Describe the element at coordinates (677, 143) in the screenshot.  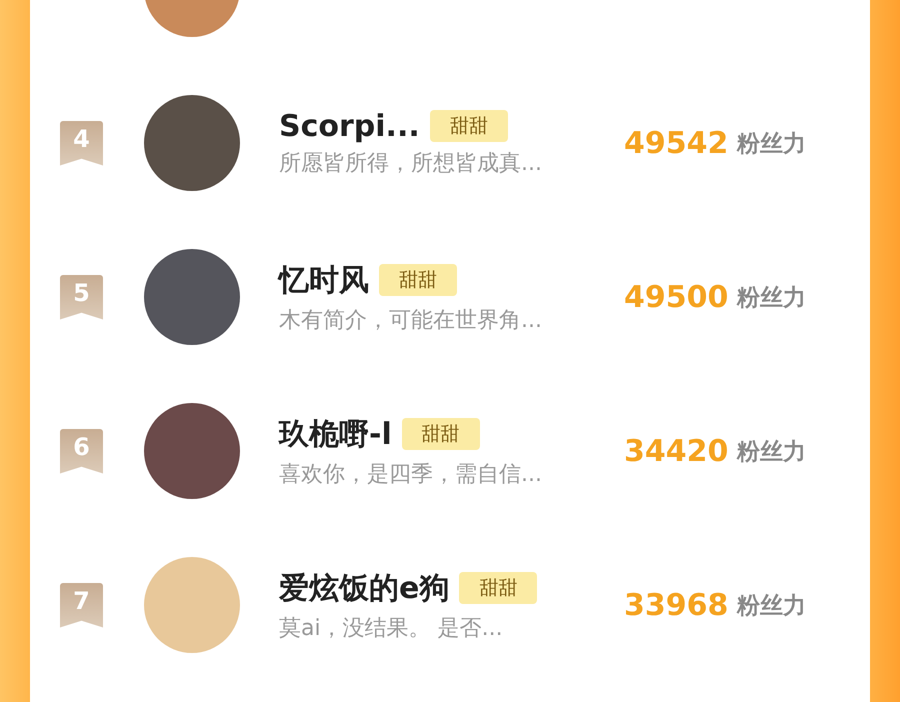
I see `fan-score: 49542` at that location.